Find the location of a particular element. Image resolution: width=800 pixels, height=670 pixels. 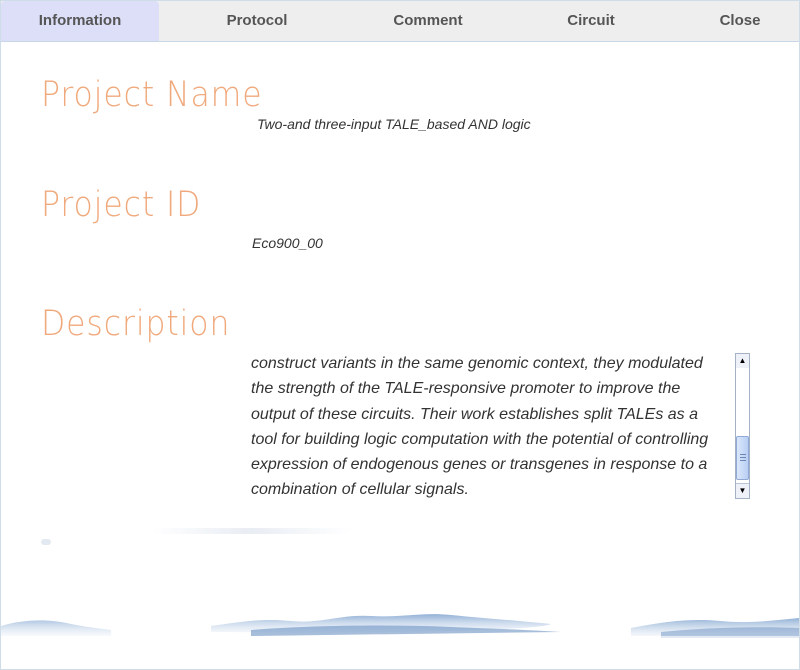

tab-circuit: Circuit is located at coordinates (591, 21).